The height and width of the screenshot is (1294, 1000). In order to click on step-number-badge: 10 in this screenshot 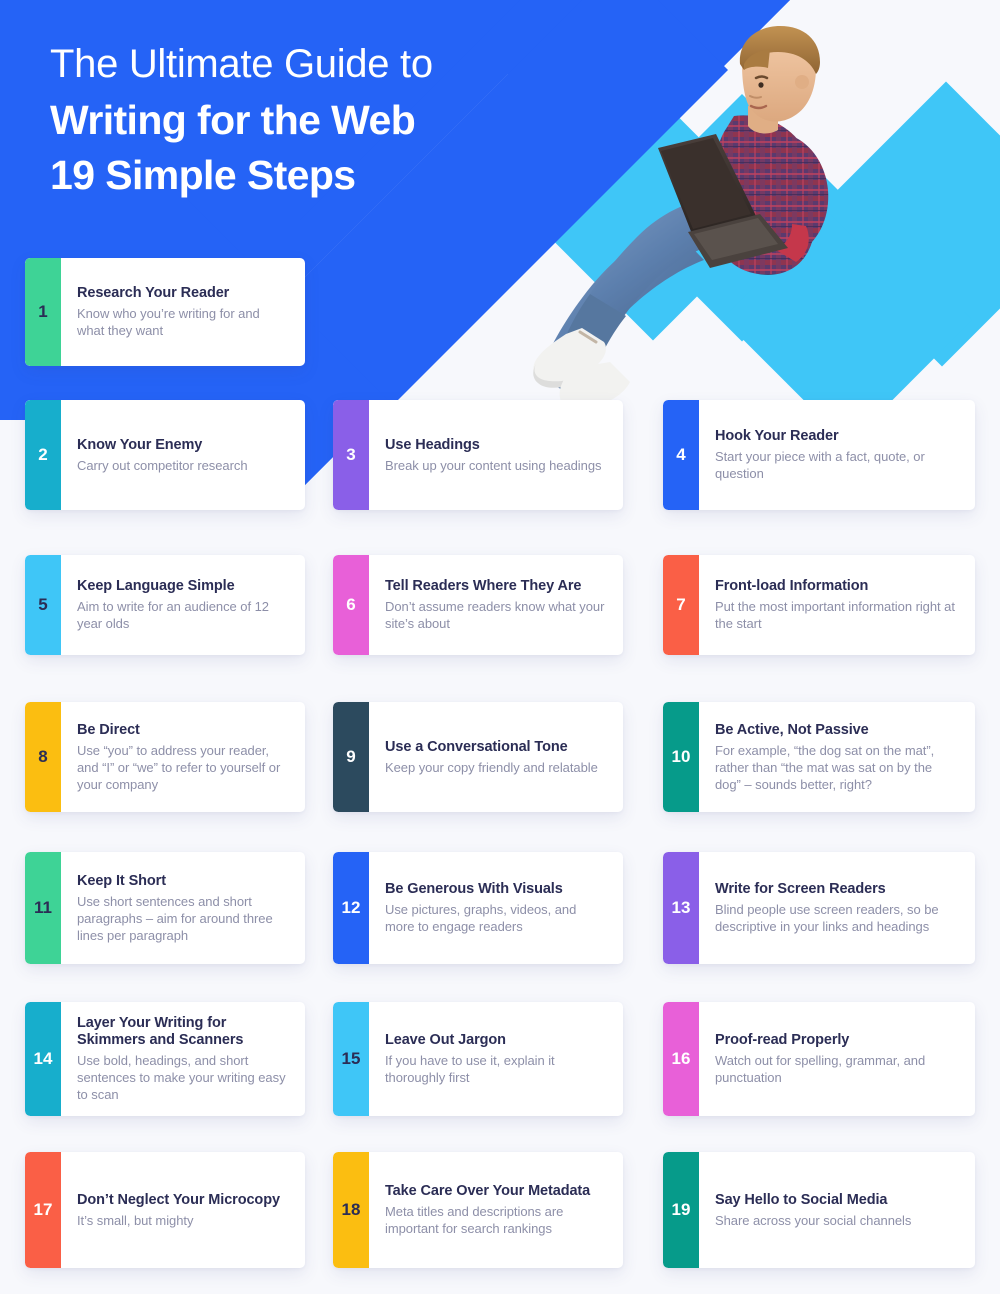, I will do `click(681, 757)`.